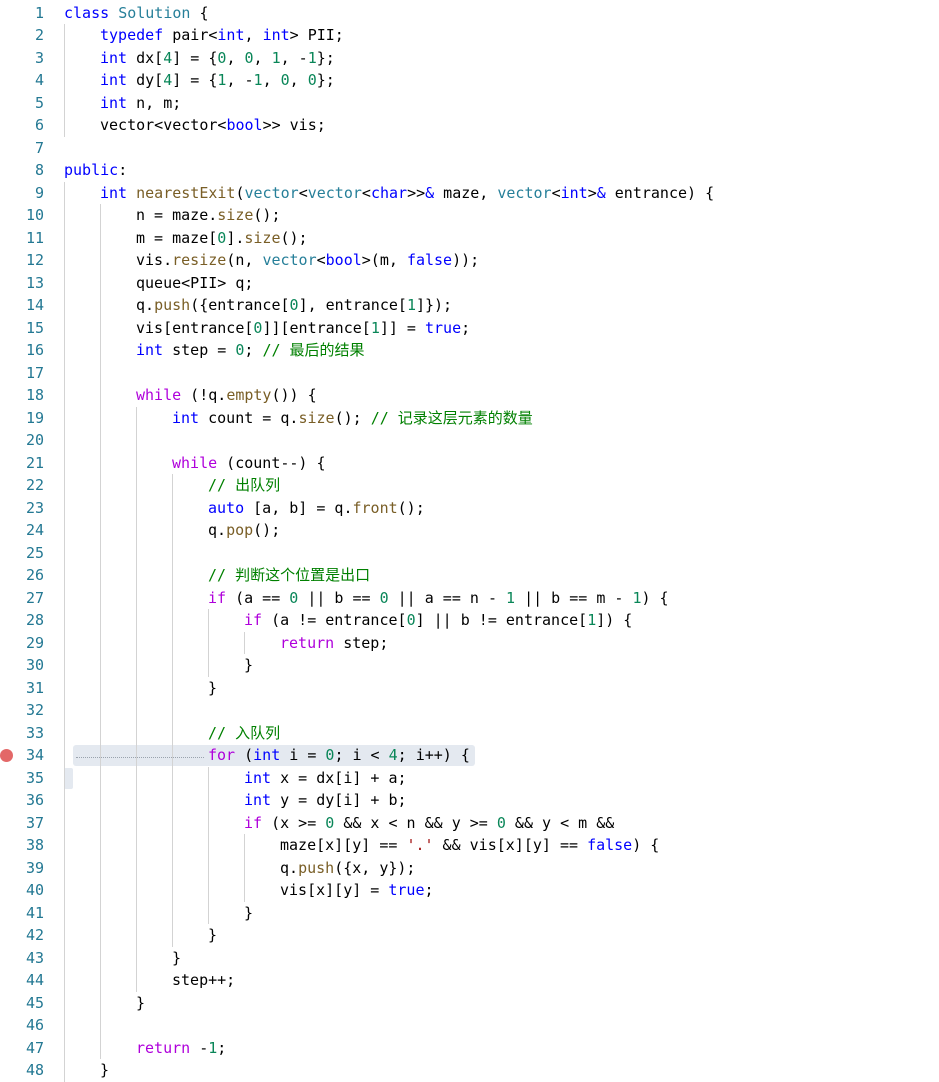 The width and height of the screenshot is (939, 1082). I want to click on code-token: {, so click(199, 12).